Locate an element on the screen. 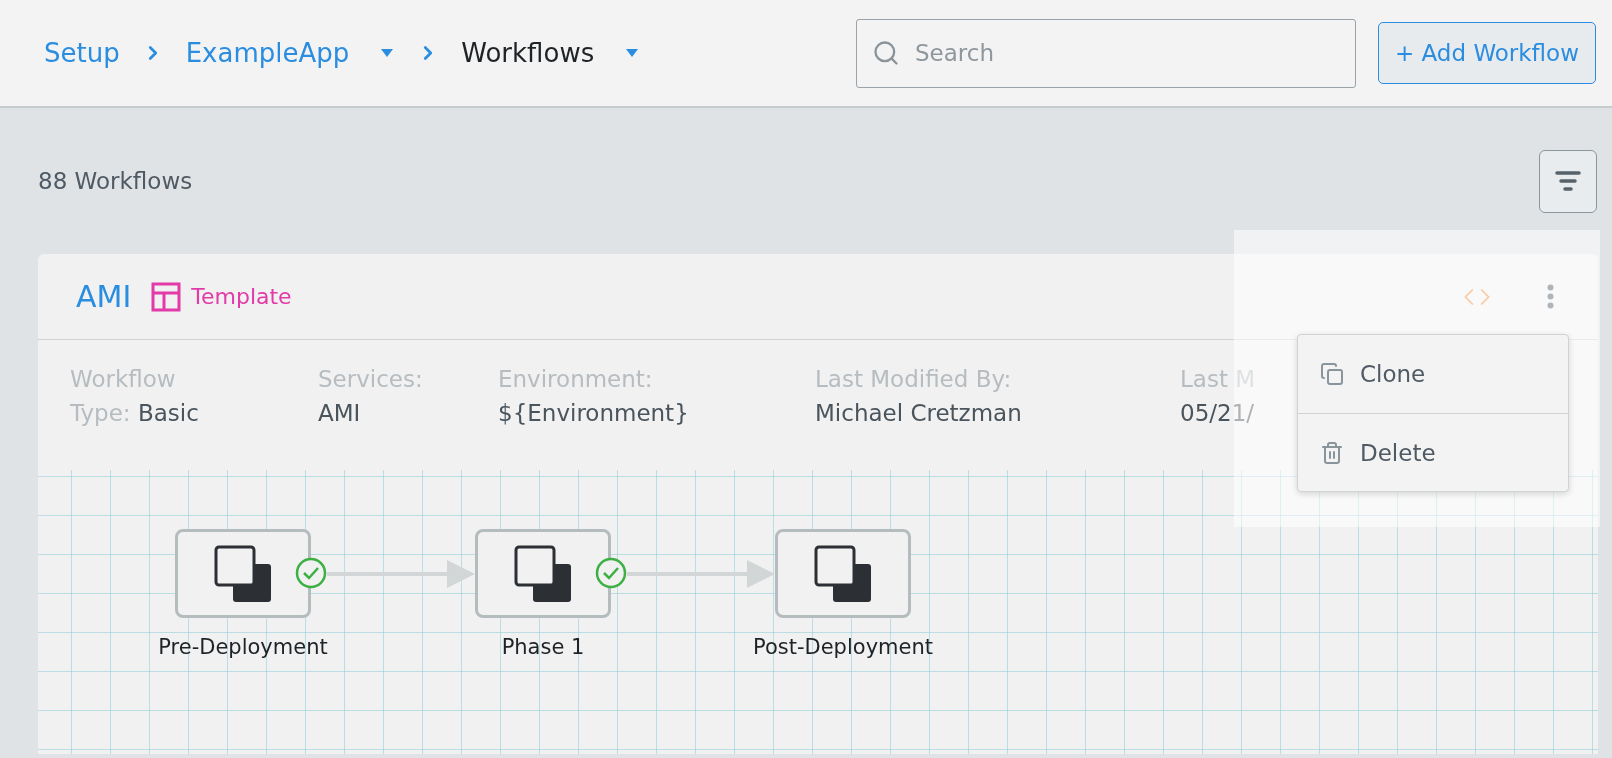 The height and width of the screenshot is (758, 1612). workflow-count: 88 Workflows is located at coordinates (115, 181).